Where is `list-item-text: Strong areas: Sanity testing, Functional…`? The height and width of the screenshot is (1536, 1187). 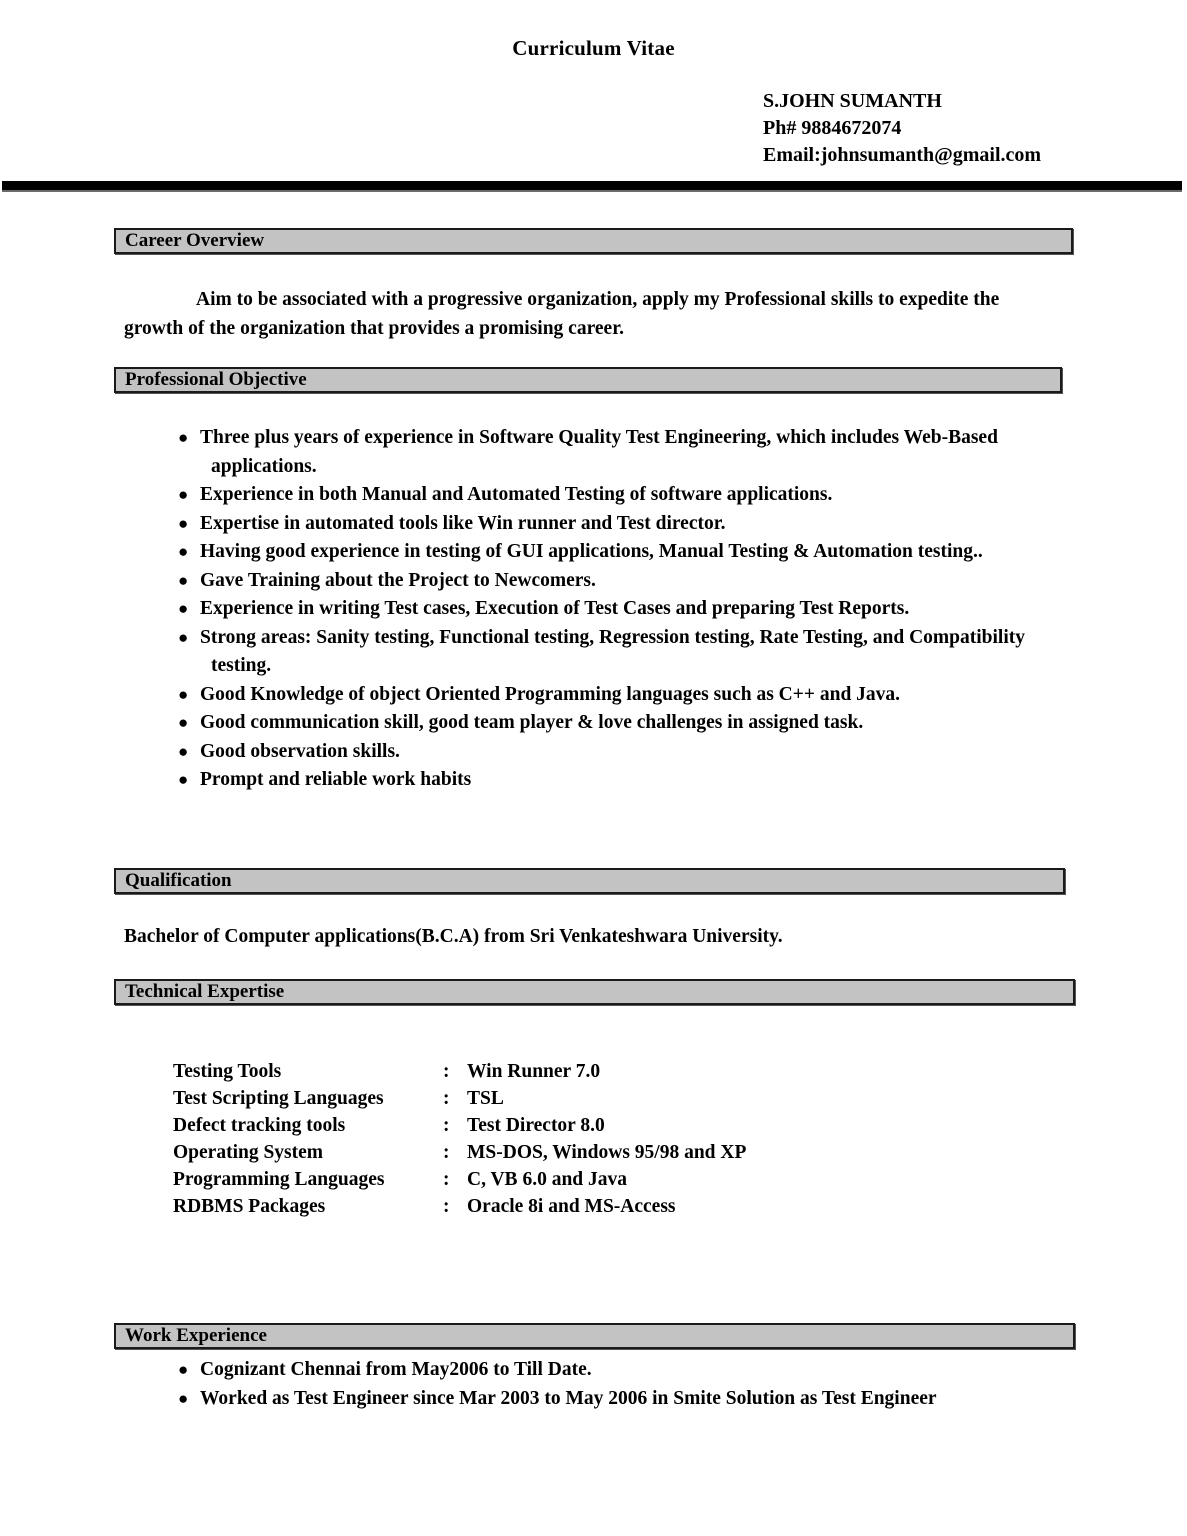 list-item-text: Strong areas: Sanity testing, Functional… is located at coordinates (613, 651).